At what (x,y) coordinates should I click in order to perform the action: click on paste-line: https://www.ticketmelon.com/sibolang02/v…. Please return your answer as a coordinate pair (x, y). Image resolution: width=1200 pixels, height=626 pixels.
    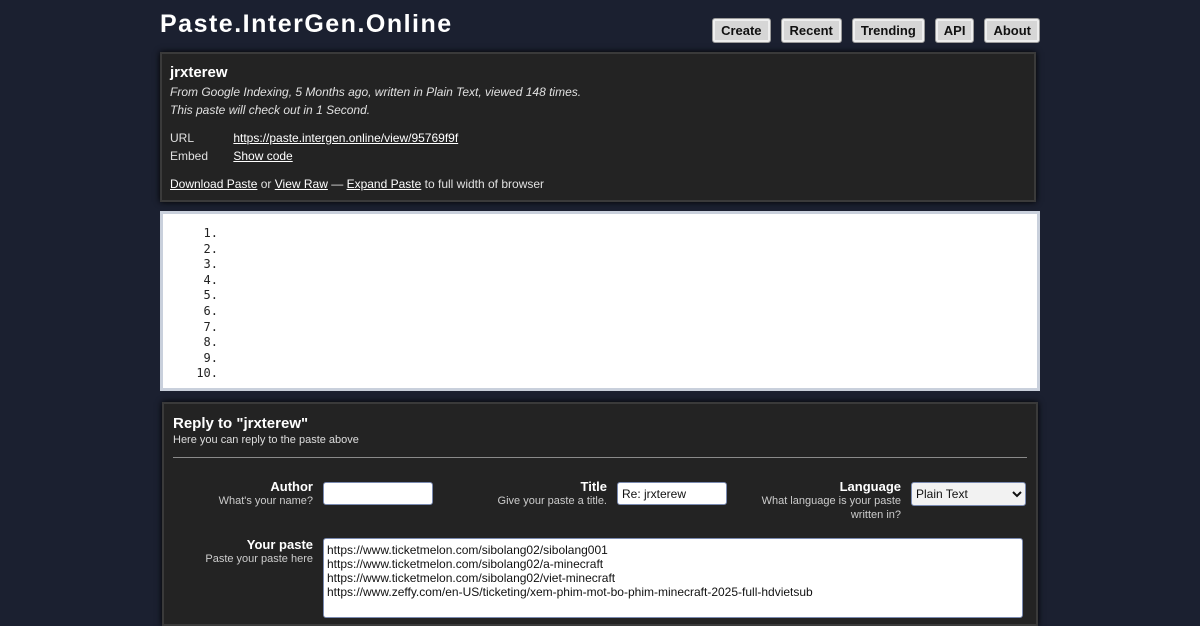
    Looking at the image, I should click on (471, 578).